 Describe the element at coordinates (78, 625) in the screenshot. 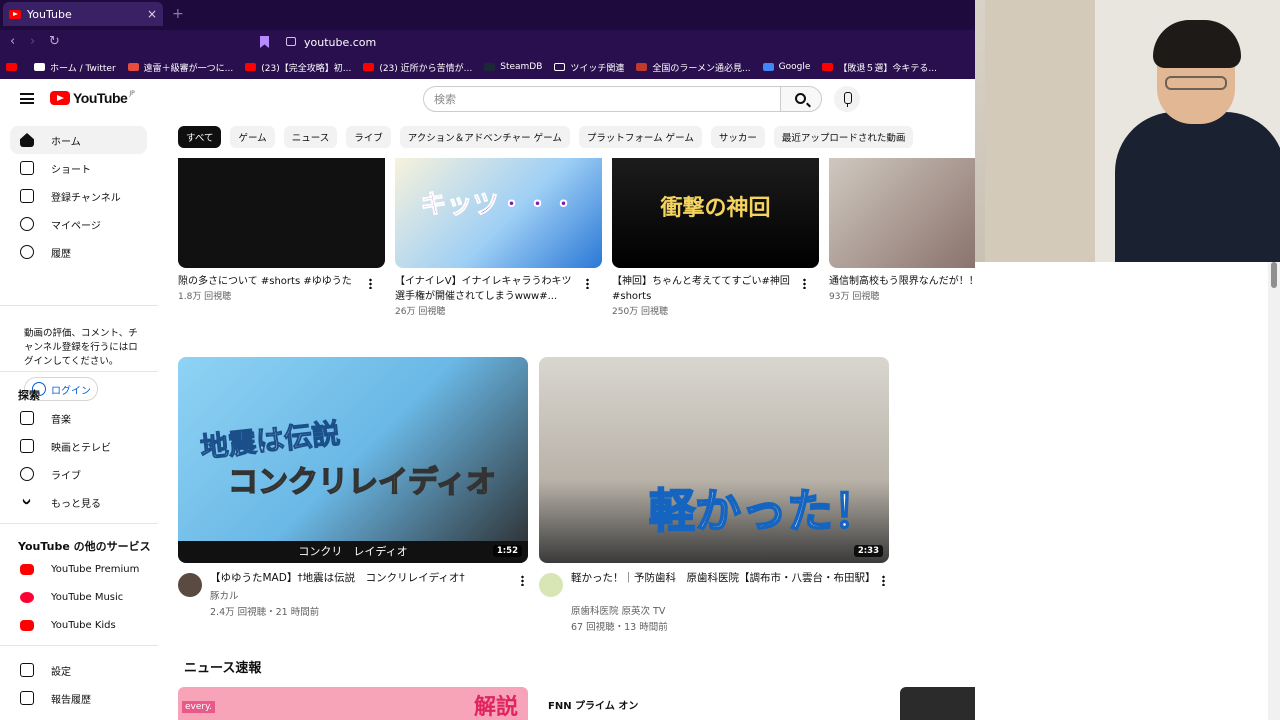

I see `sidebar-item-yt-kids: YouTube Kids` at that location.